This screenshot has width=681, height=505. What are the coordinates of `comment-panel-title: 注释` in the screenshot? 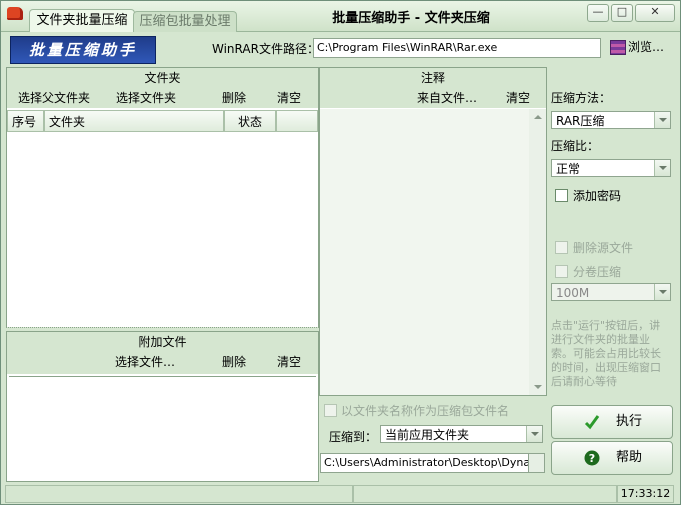 It's located at (432, 78).